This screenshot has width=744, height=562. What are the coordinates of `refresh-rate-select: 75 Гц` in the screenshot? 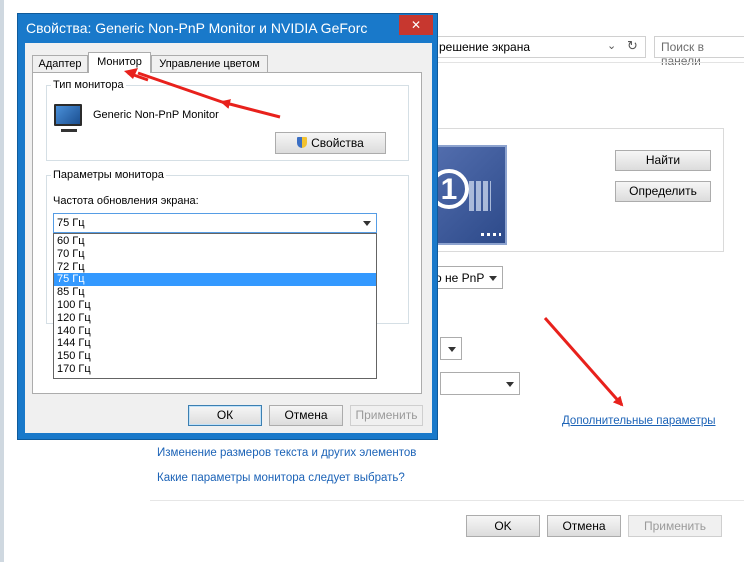 It's located at (215, 223).